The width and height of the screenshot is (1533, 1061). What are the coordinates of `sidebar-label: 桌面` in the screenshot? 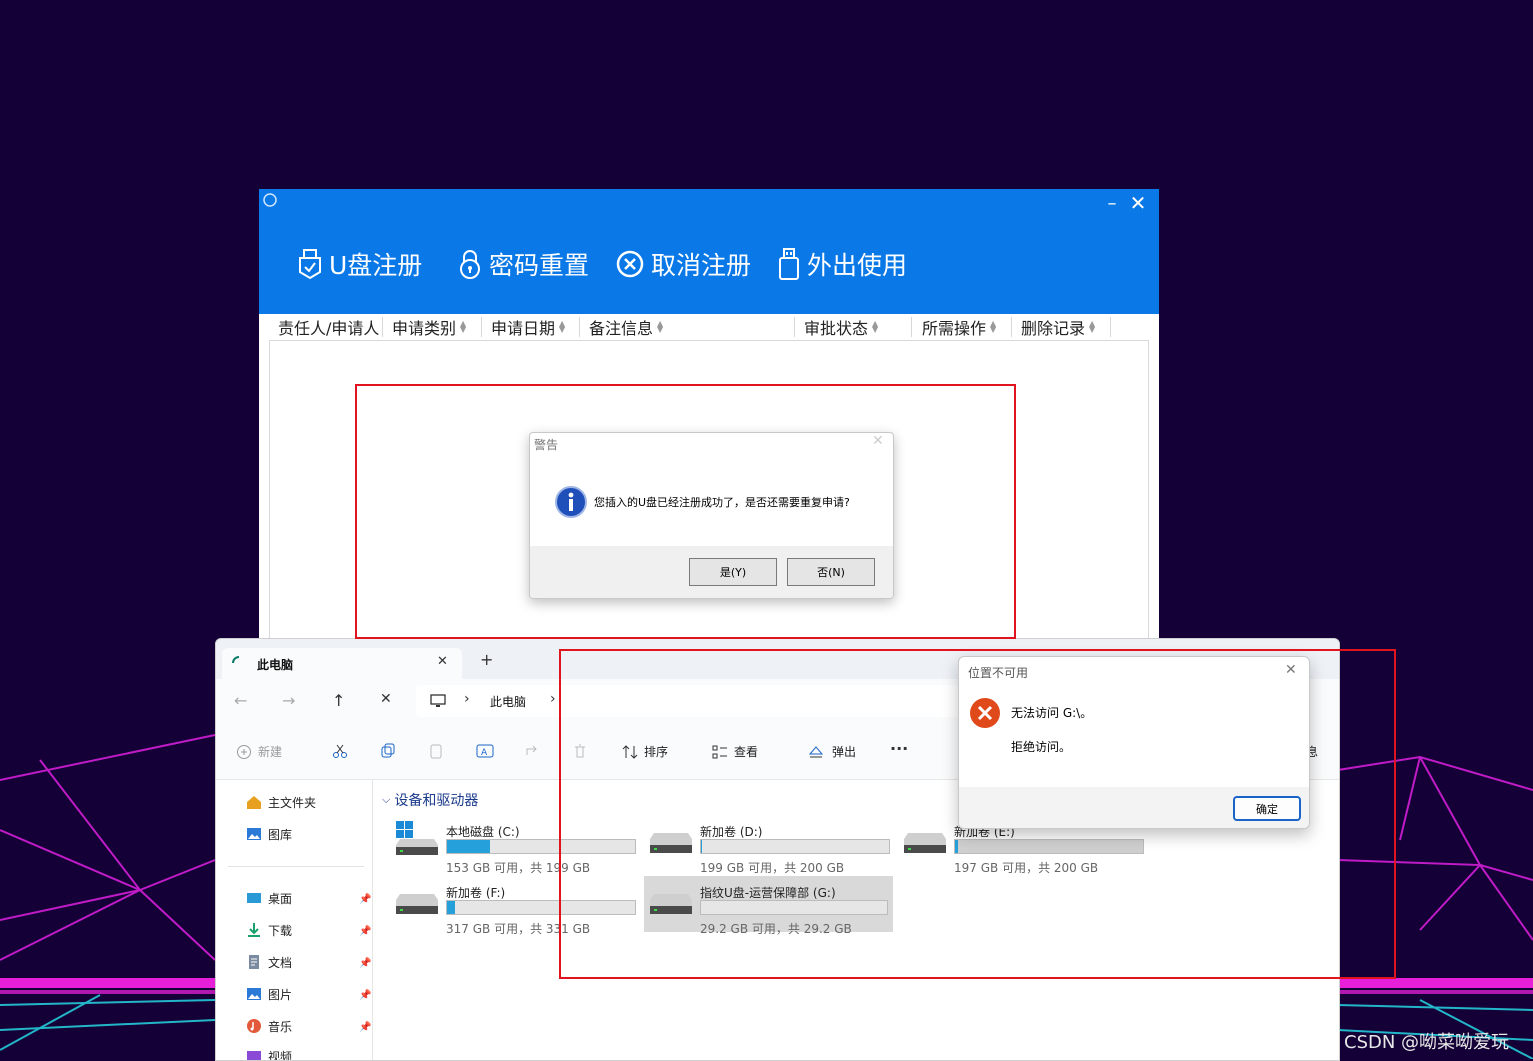 It's located at (280, 898).